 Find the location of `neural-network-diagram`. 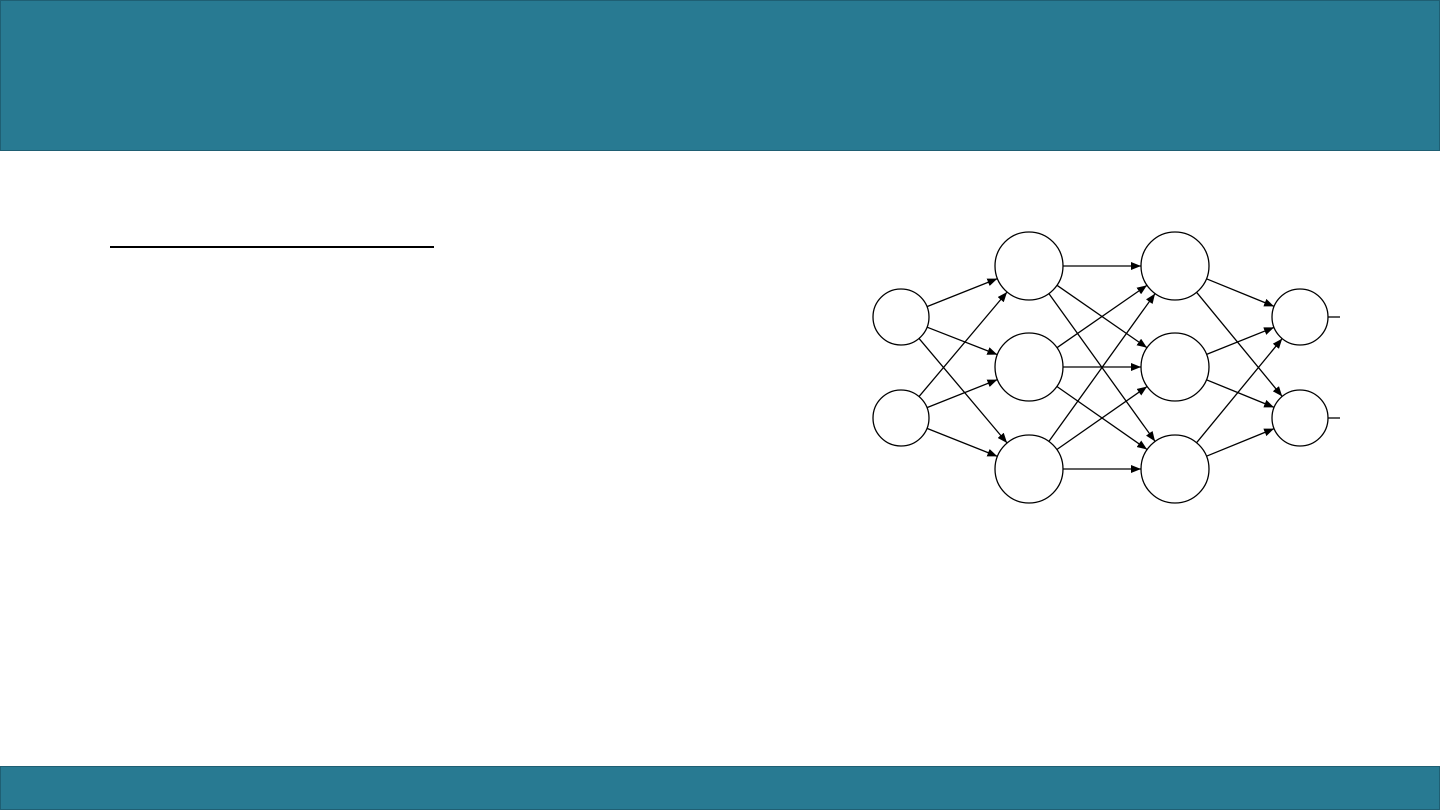

neural-network-diagram is located at coordinates (1096, 368).